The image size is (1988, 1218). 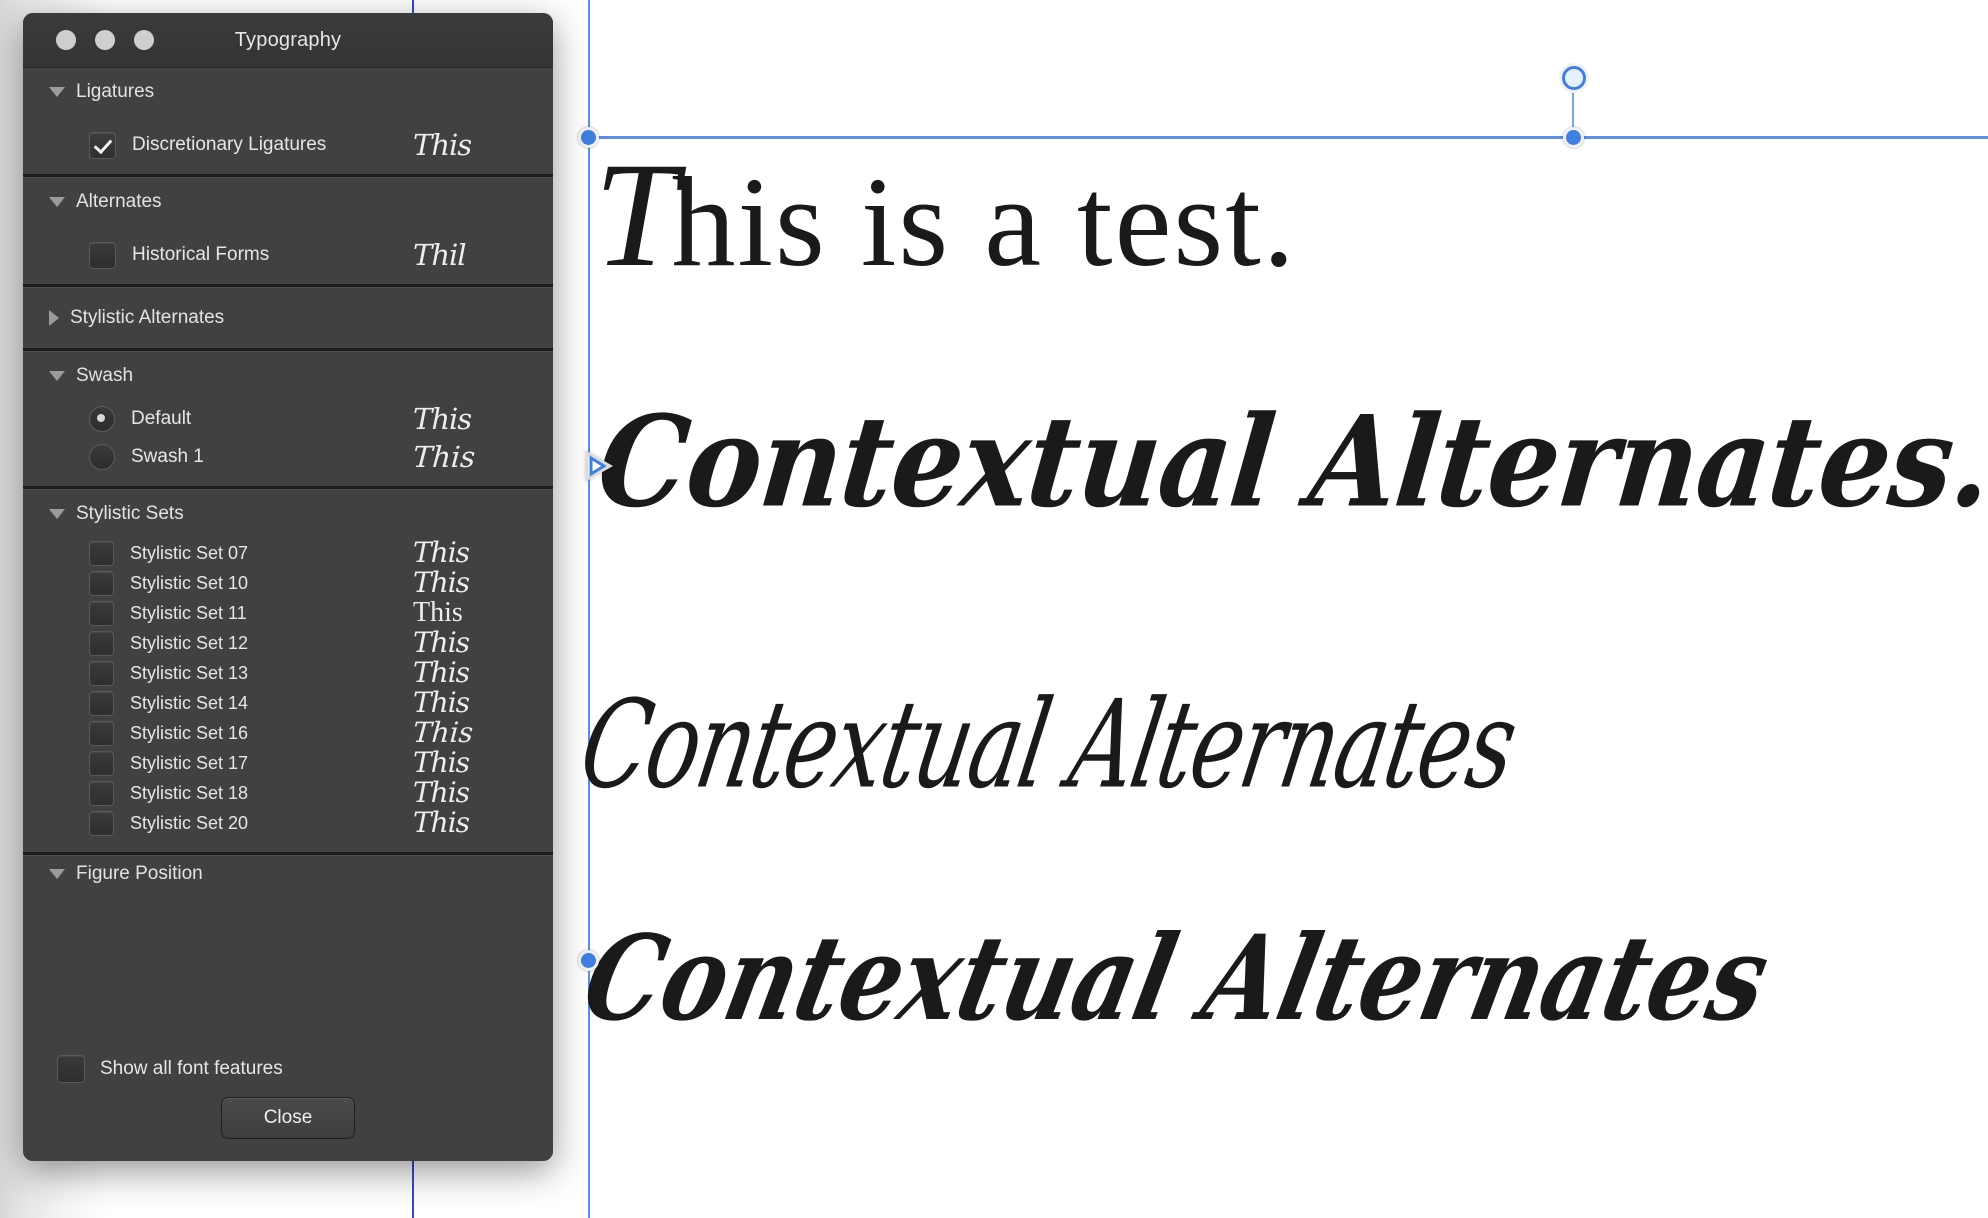 I want to click on row-label: Discretionary Ligatures, so click(x=229, y=144).